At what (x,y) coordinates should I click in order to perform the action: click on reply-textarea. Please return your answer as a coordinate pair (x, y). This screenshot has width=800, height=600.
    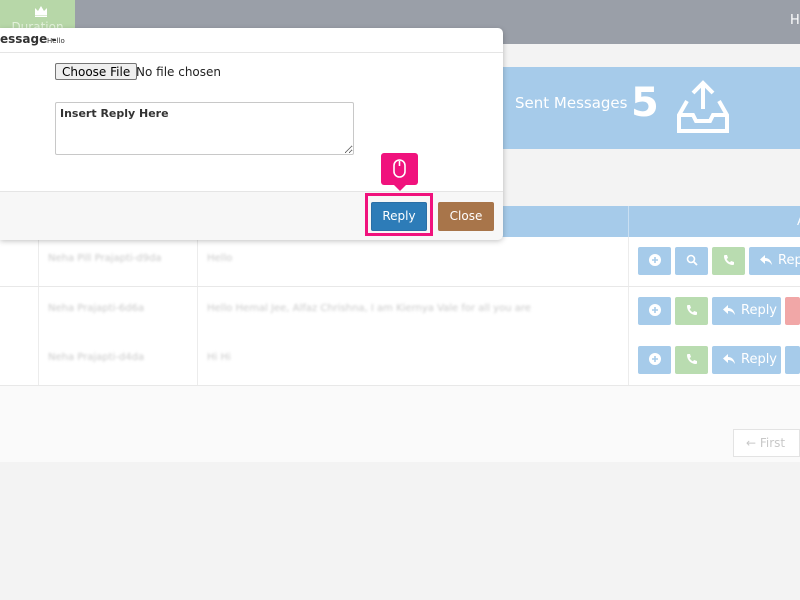
    Looking at the image, I should click on (204, 128).